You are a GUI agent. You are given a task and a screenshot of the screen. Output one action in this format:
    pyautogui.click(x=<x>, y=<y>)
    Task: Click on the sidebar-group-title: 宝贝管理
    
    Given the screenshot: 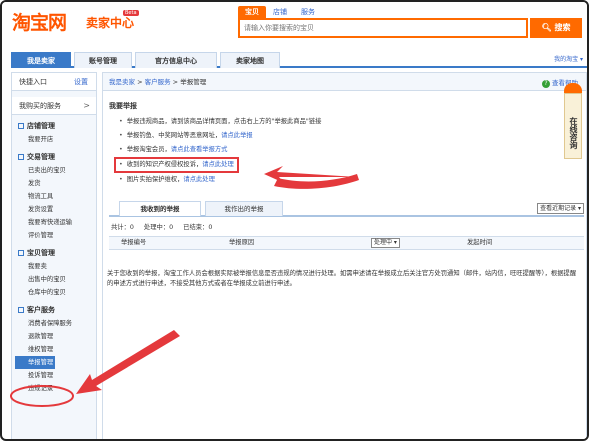 What is the action you would take?
    pyautogui.click(x=54, y=253)
    